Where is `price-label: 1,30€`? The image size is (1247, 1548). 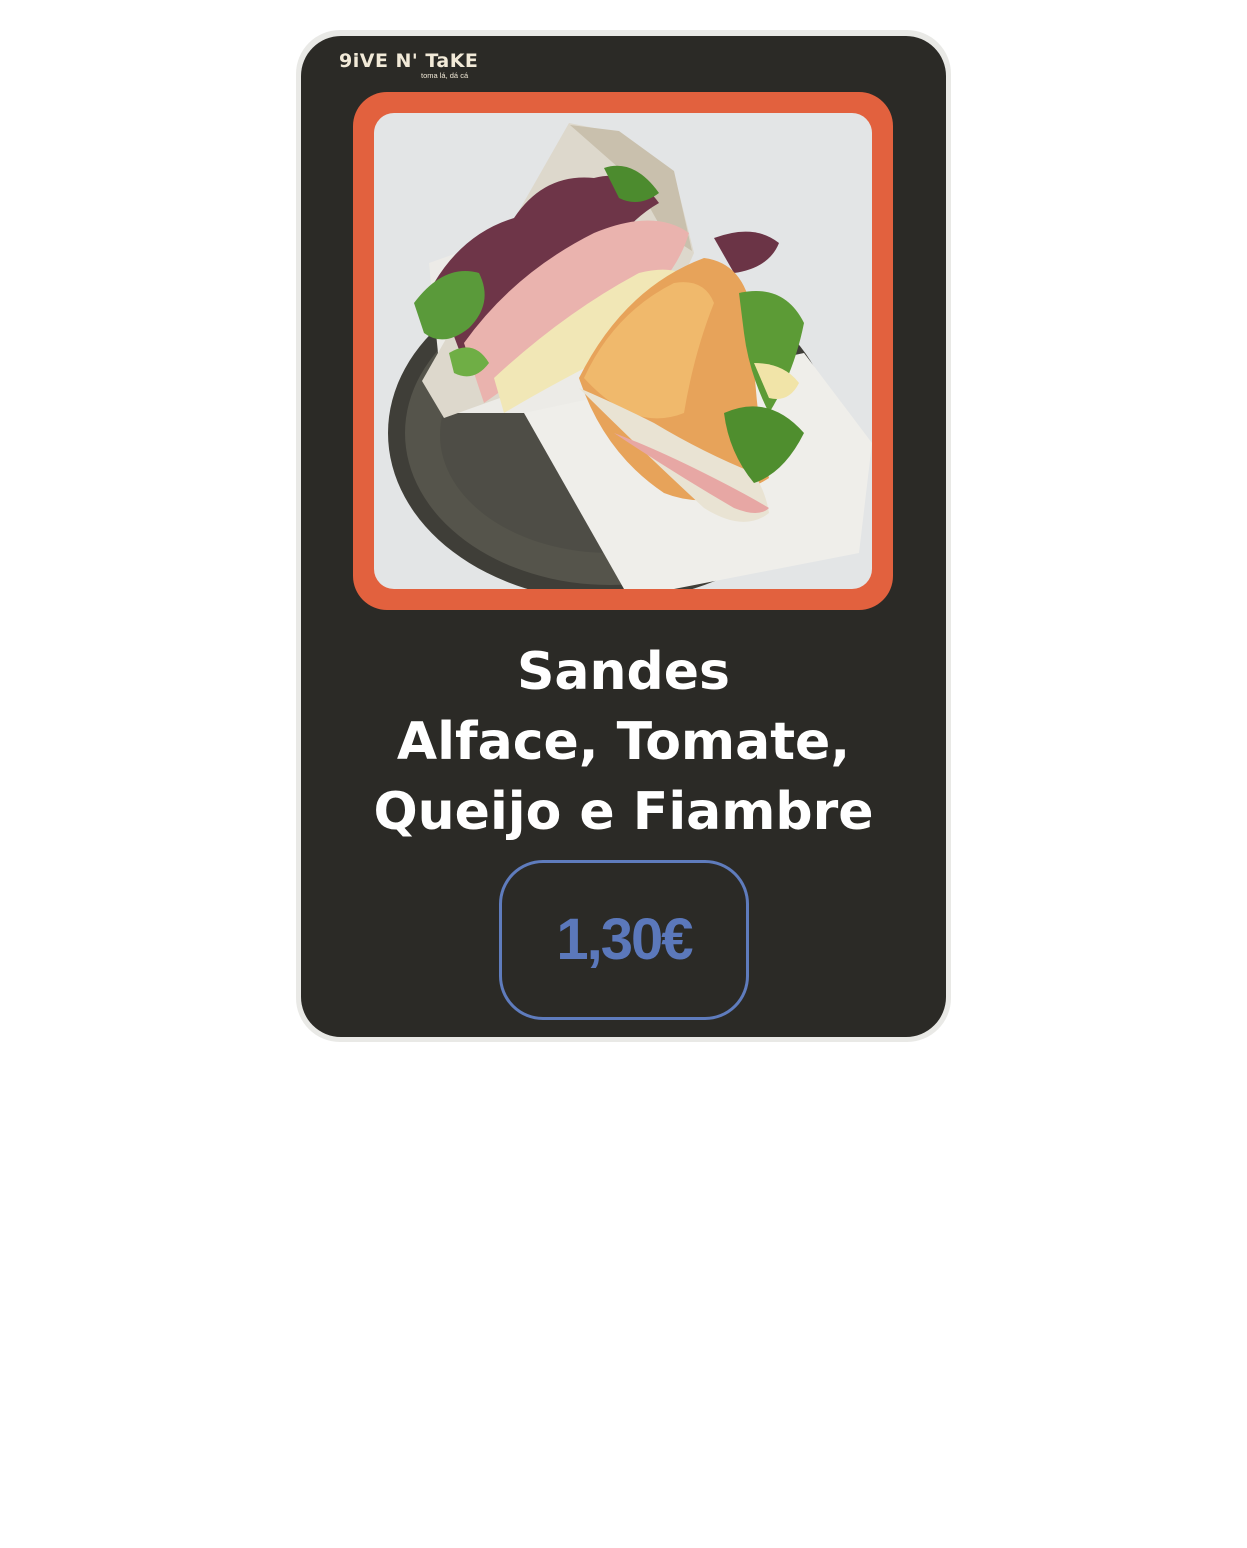
price-label: 1,30€ is located at coordinates (624, 939).